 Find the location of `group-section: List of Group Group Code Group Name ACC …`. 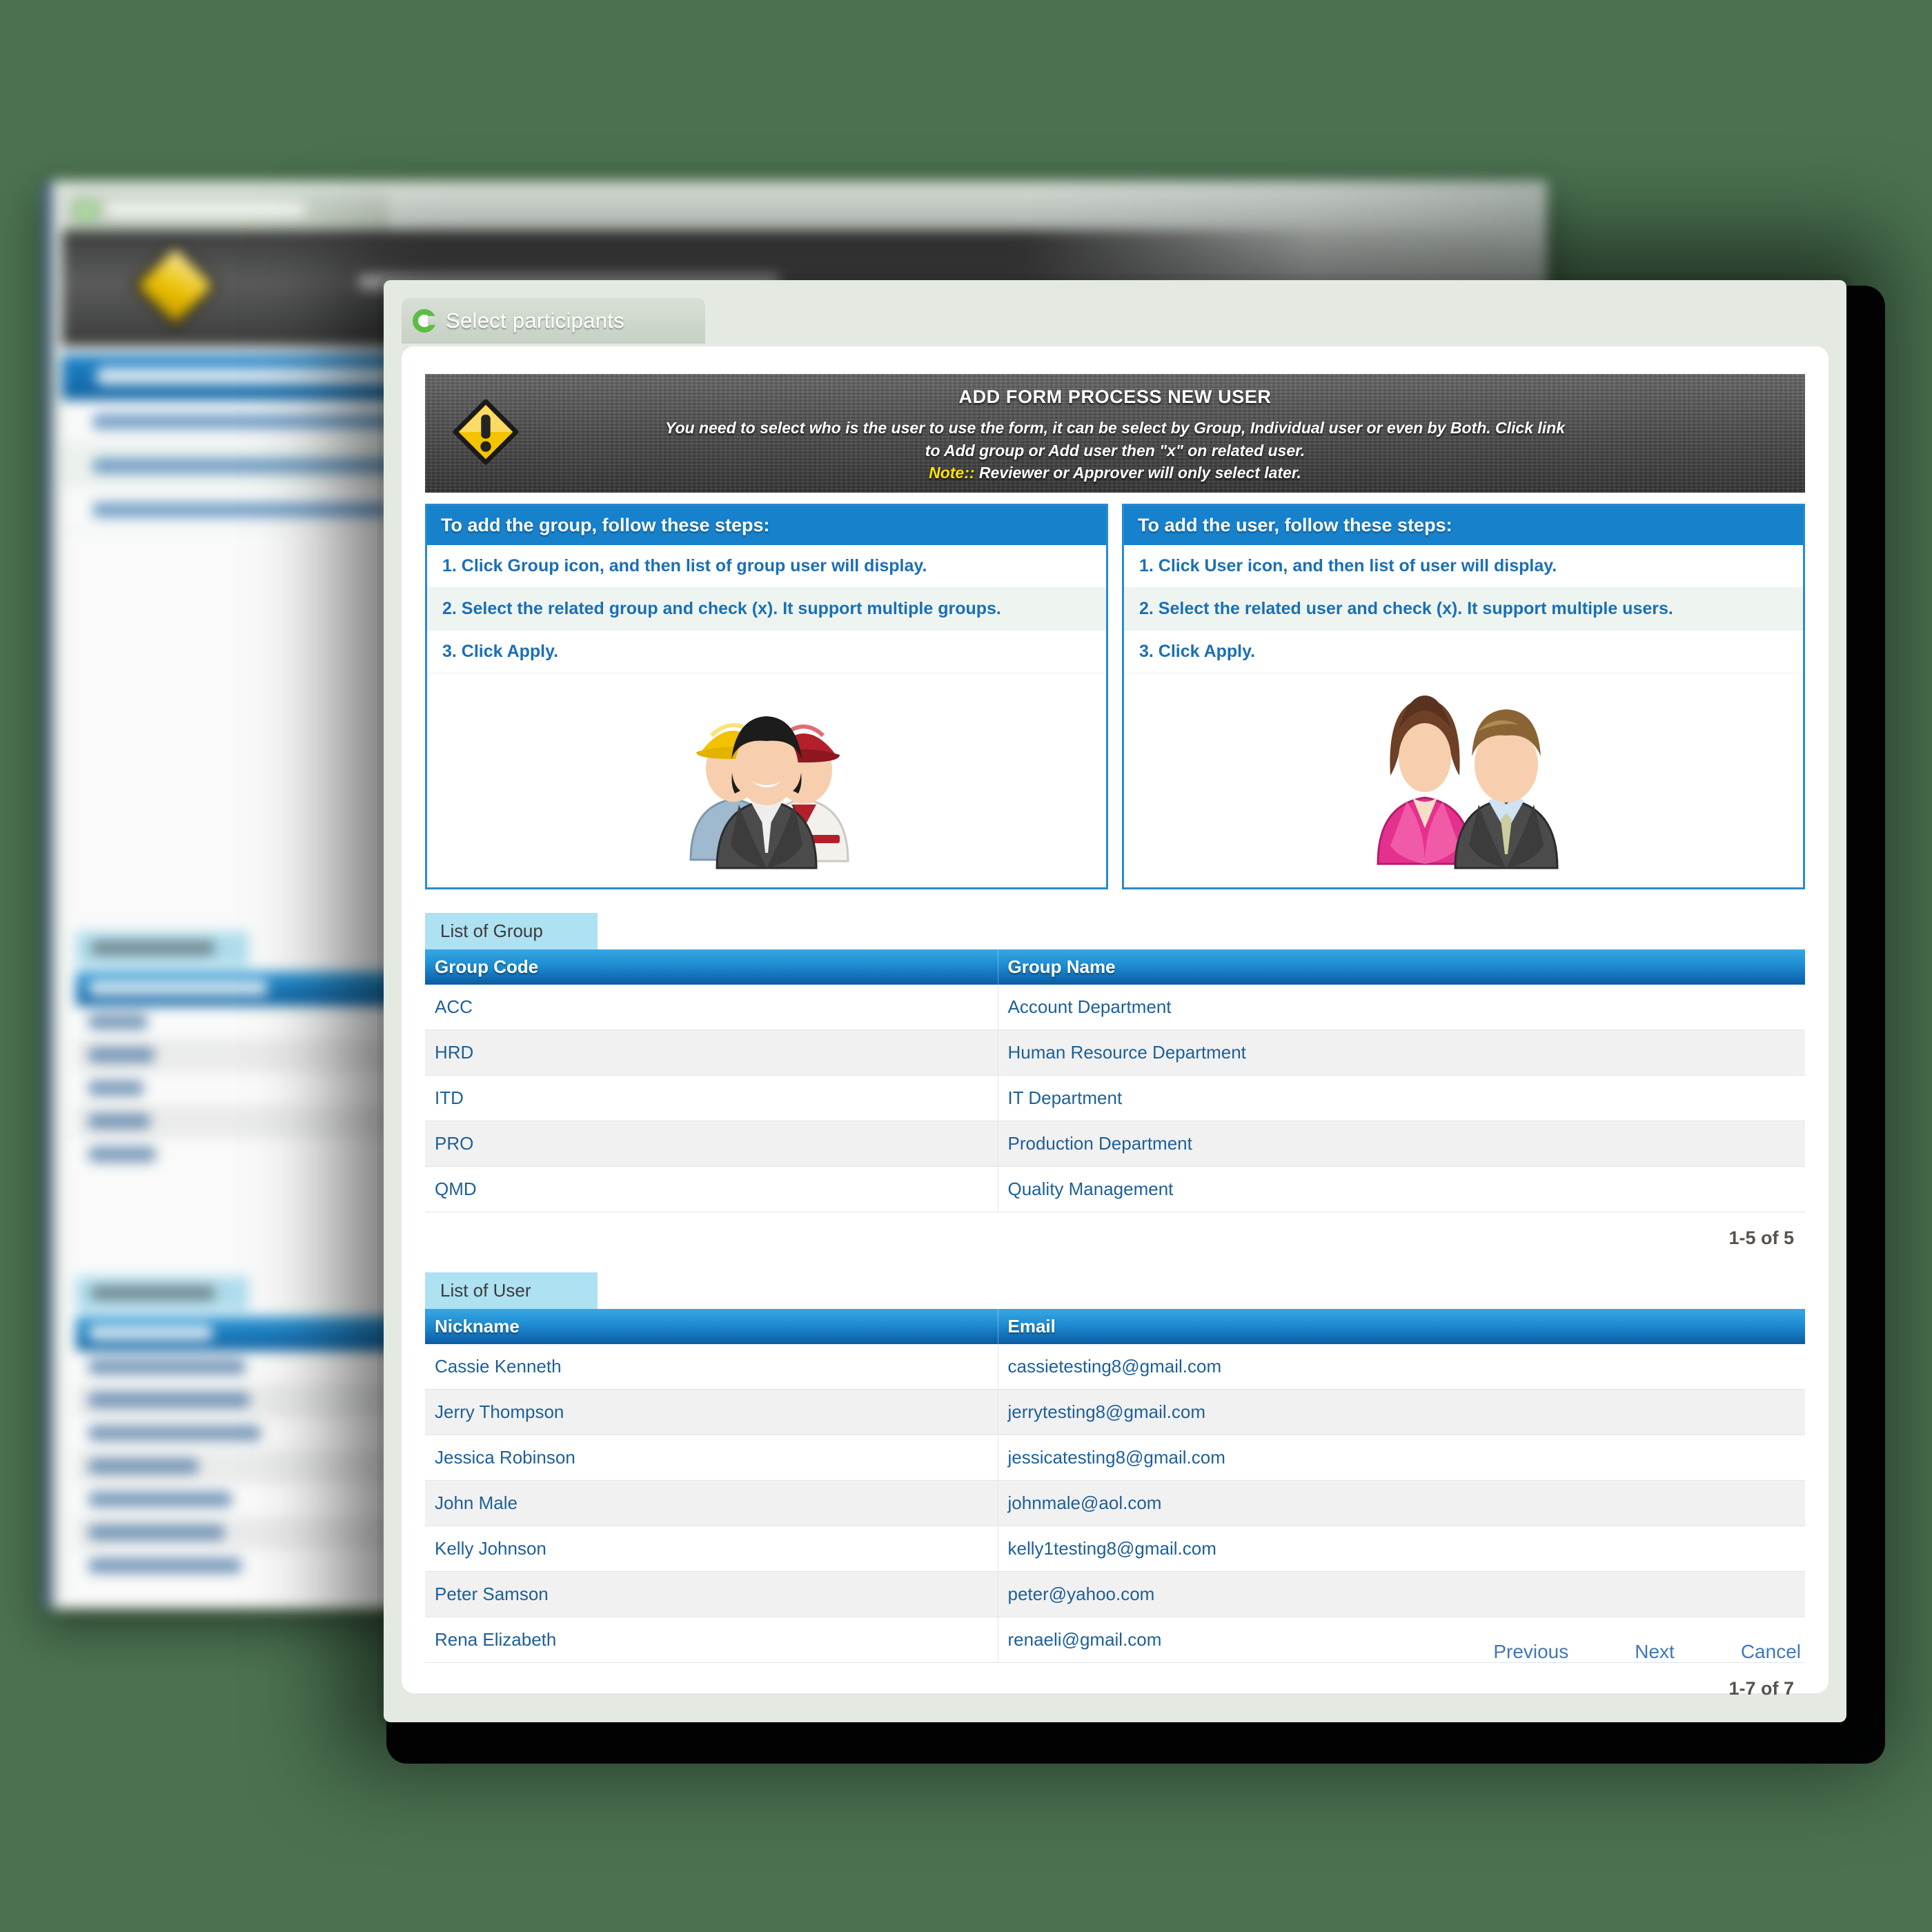

group-section: List of Group Group Code Group Name ACC … is located at coordinates (1115, 1081).